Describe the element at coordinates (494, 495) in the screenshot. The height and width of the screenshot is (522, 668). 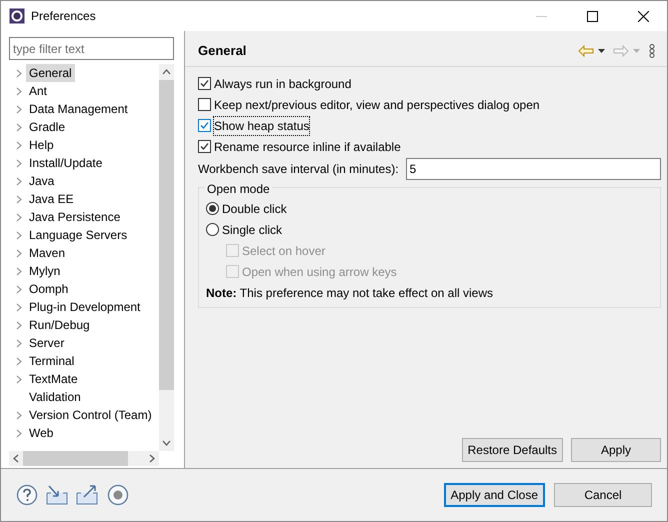
I see `button: Apply and Close` at that location.